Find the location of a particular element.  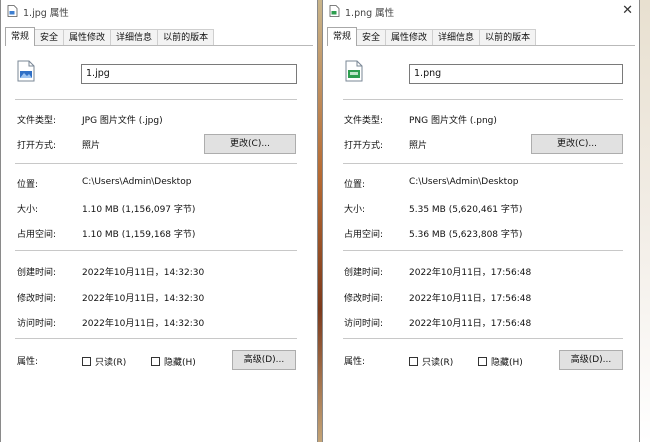

created-value: 2022年10月11日，17:56:48 is located at coordinates (470, 273).